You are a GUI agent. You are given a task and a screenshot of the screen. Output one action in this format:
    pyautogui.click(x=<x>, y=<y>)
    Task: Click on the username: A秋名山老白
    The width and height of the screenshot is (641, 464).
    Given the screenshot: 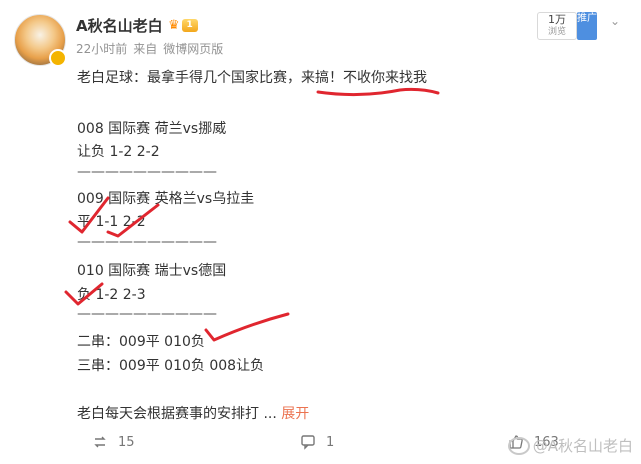 What is the action you would take?
    pyautogui.click(x=119, y=25)
    